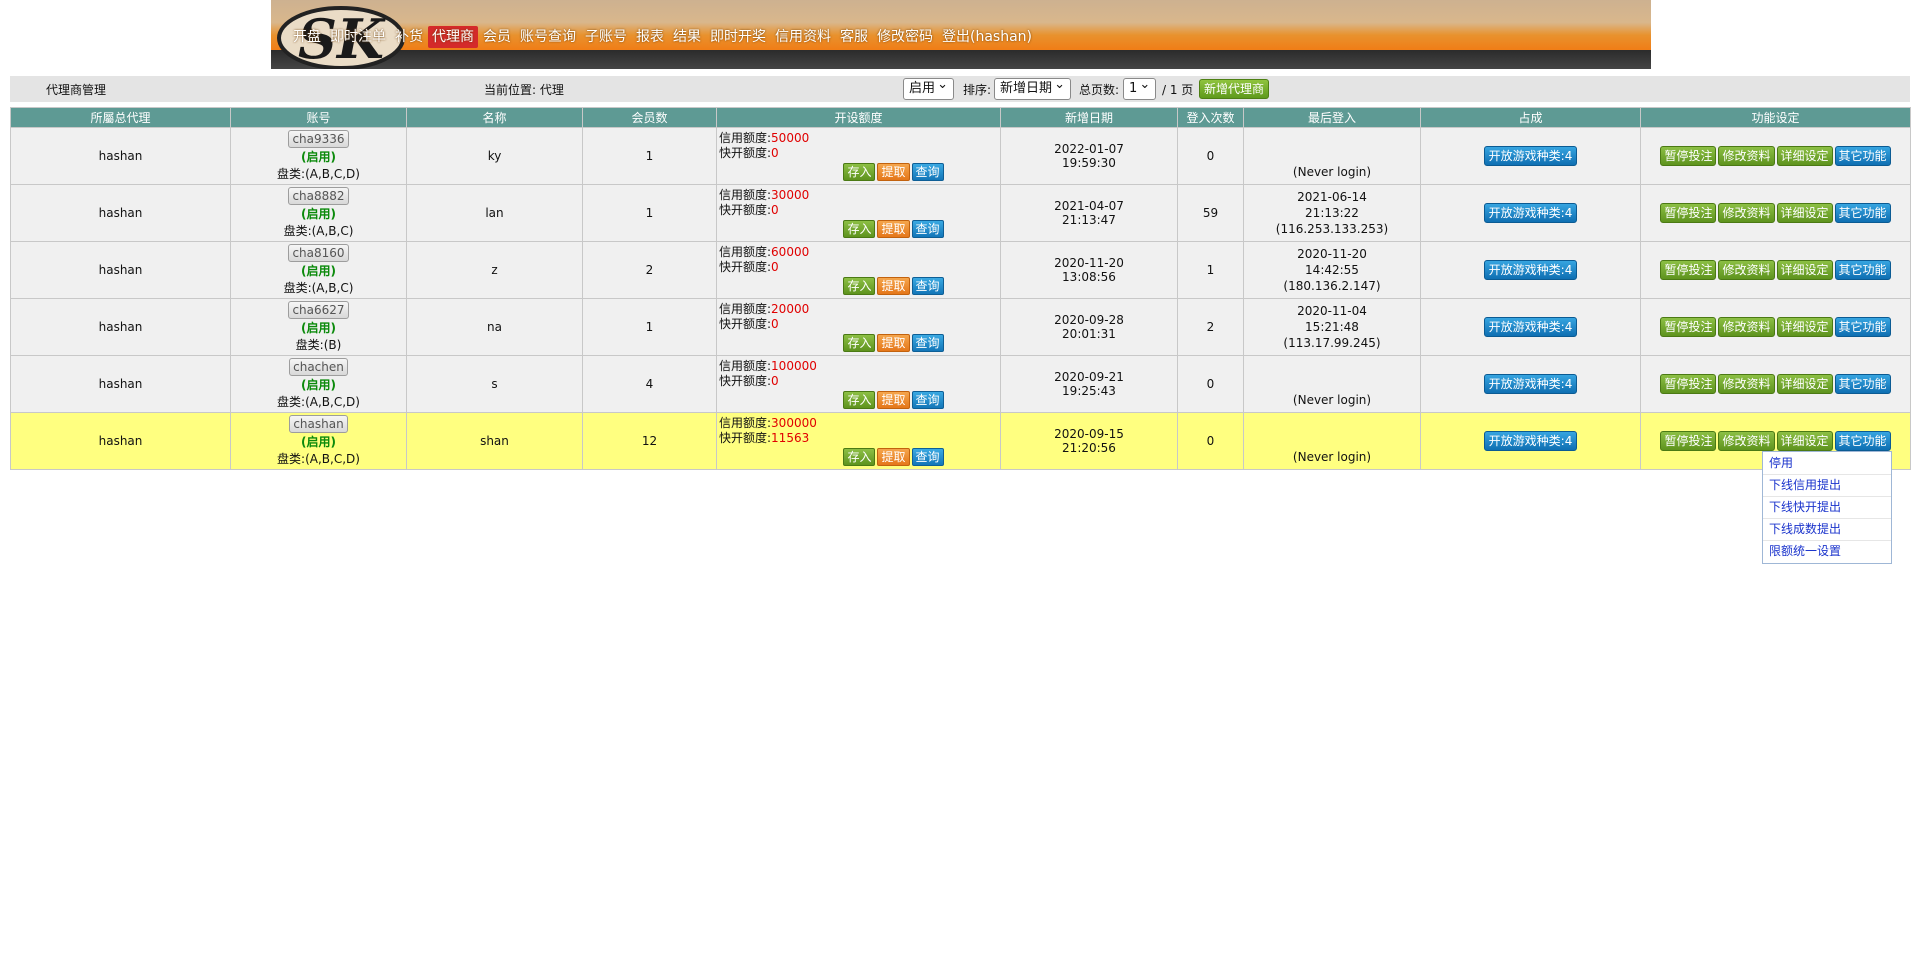  What do you see at coordinates (1827, 551) in the screenshot?
I see `menu-item-4: 限额统一设置` at bounding box center [1827, 551].